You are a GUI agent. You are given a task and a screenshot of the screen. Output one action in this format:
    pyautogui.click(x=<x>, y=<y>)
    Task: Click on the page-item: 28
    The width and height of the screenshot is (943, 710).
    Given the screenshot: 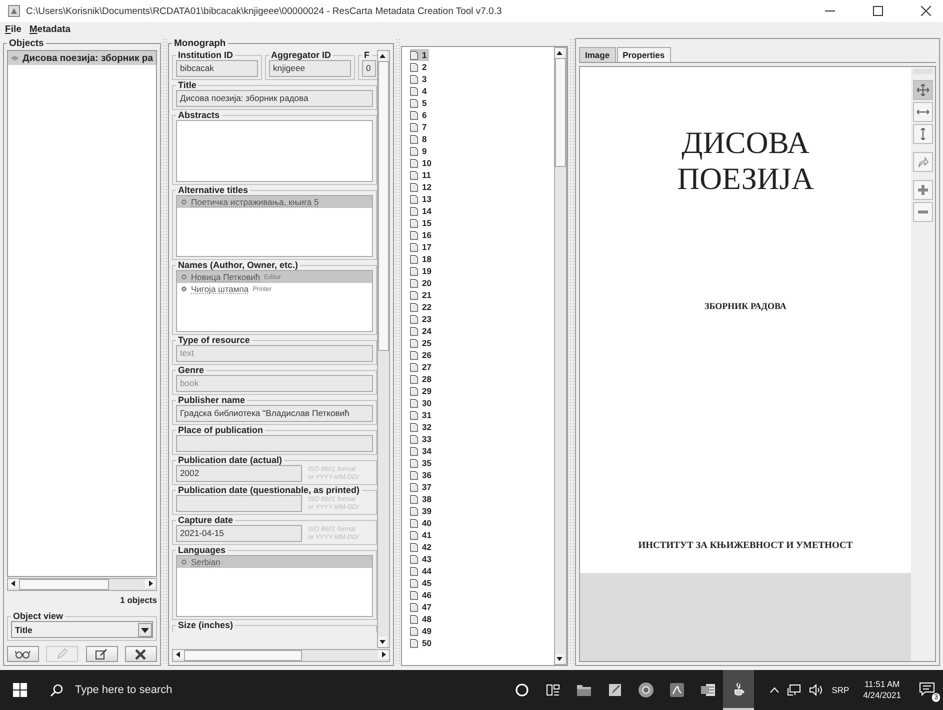 What is the action you would take?
    pyautogui.click(x=422, y=379)
    